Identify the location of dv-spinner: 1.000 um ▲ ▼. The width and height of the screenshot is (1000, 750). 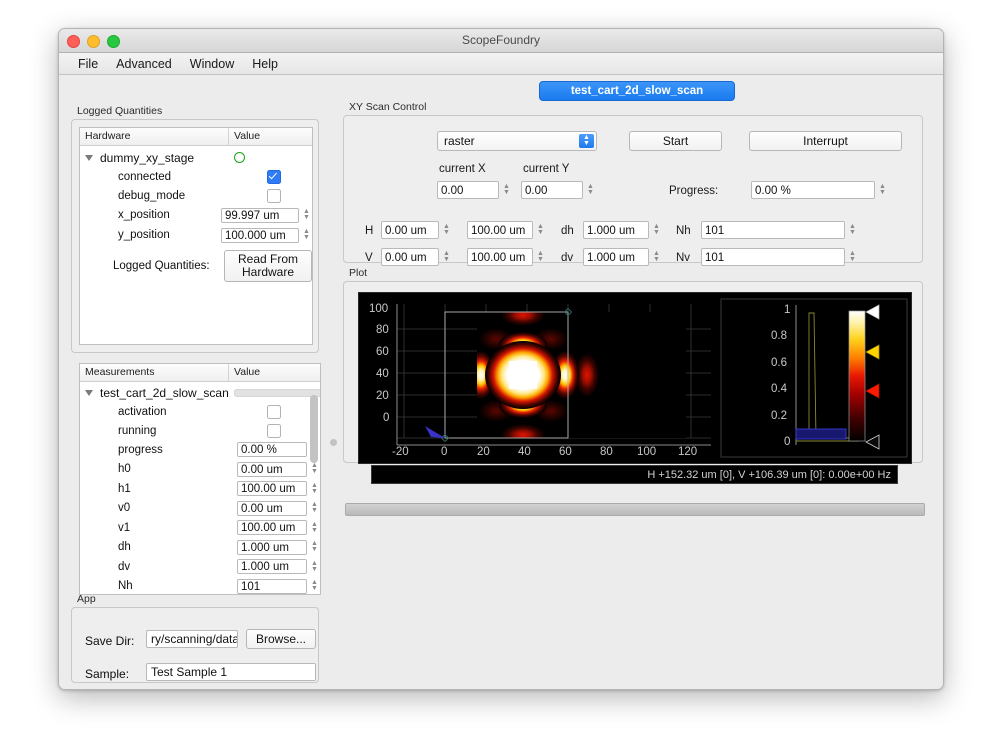
(278, 567).